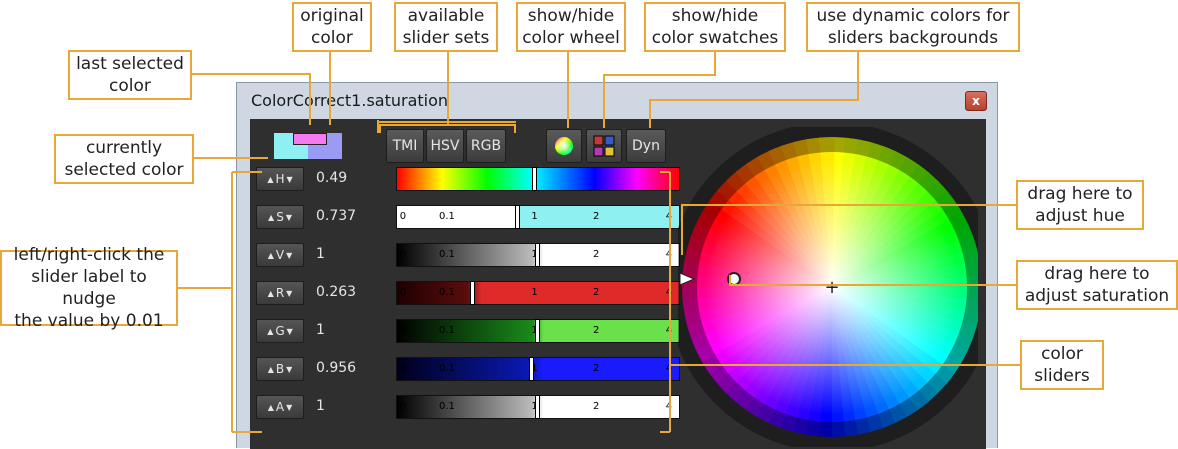 The image size is (1178, 449). Describe the element at coordinates (336, 292) in the screenshot. I see `slider-value-r: 0.263` at that location.